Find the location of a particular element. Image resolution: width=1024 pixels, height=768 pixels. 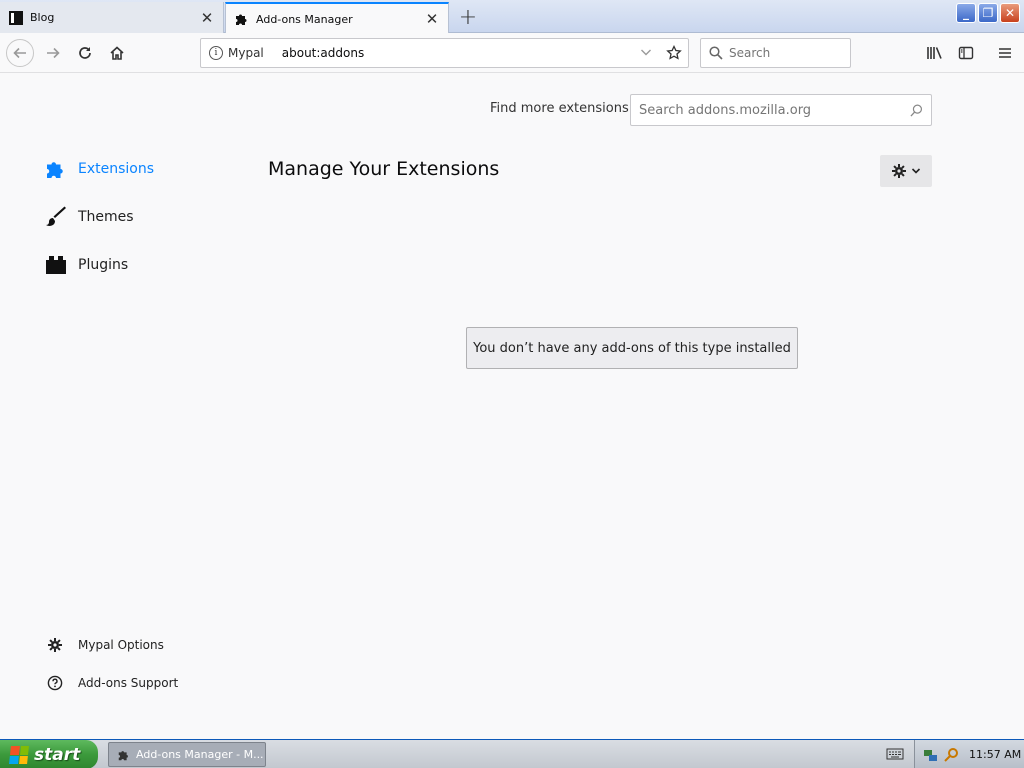

url-bar: i Mypal about:addons is located at coordinates (444, 53).